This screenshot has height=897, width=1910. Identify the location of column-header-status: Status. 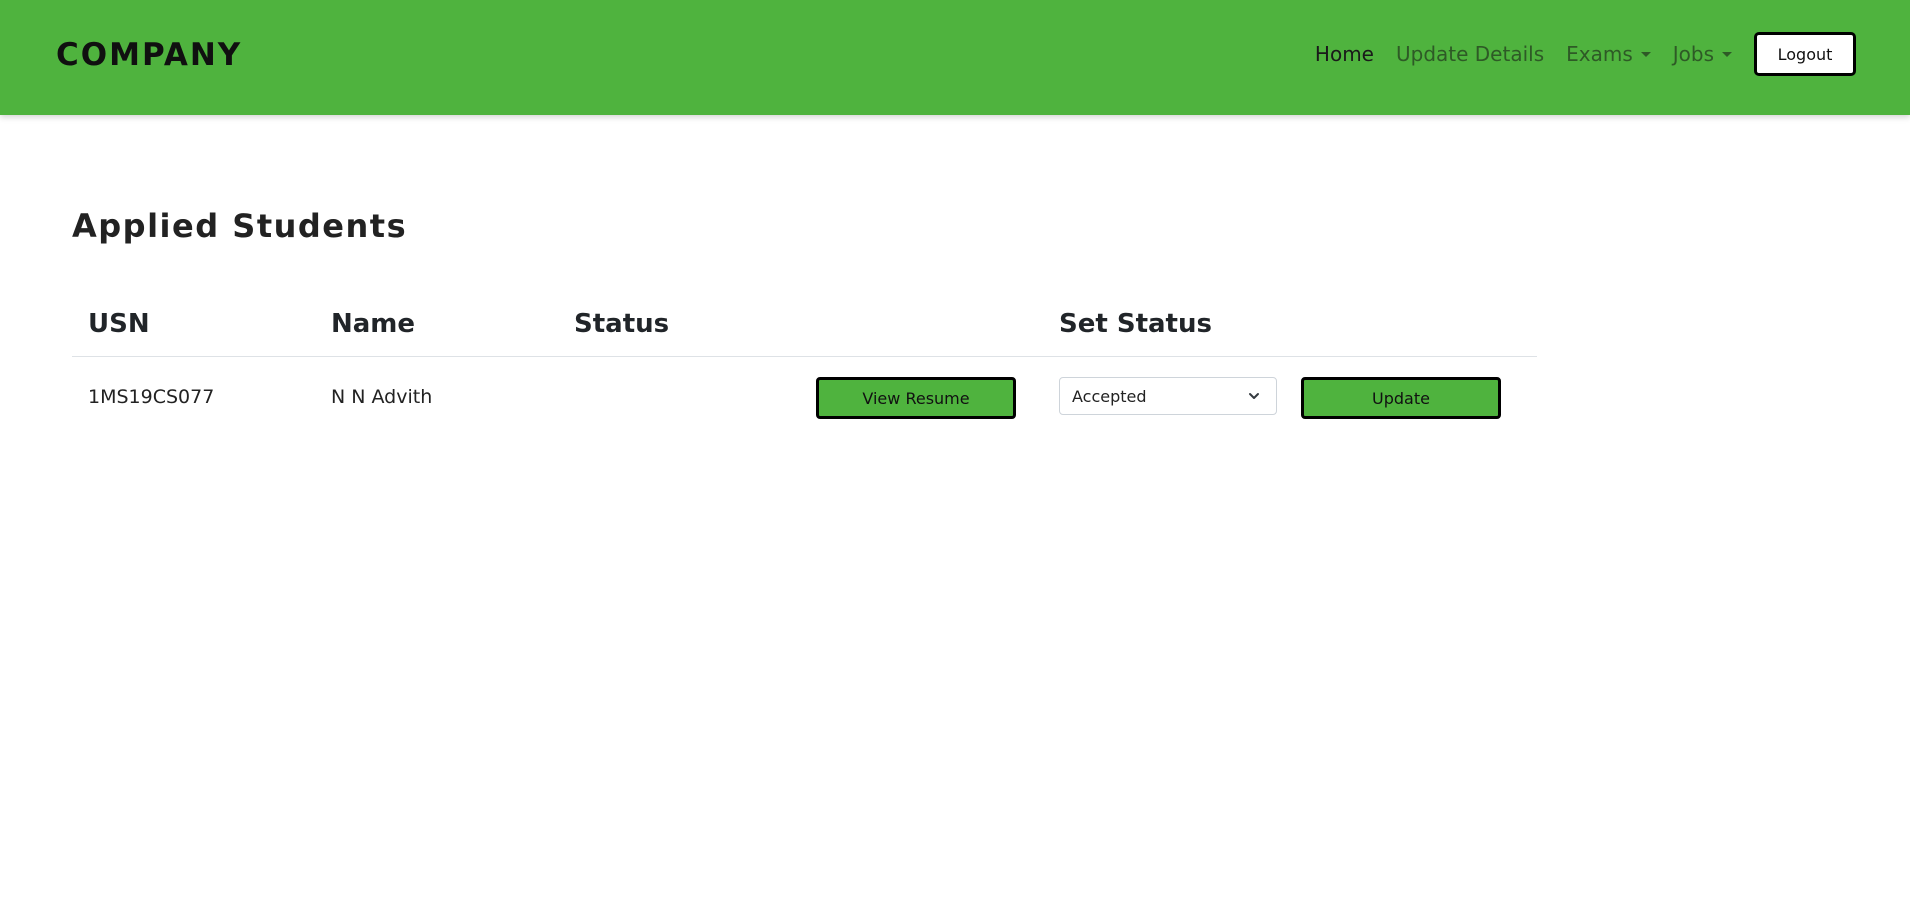
(622, 324).